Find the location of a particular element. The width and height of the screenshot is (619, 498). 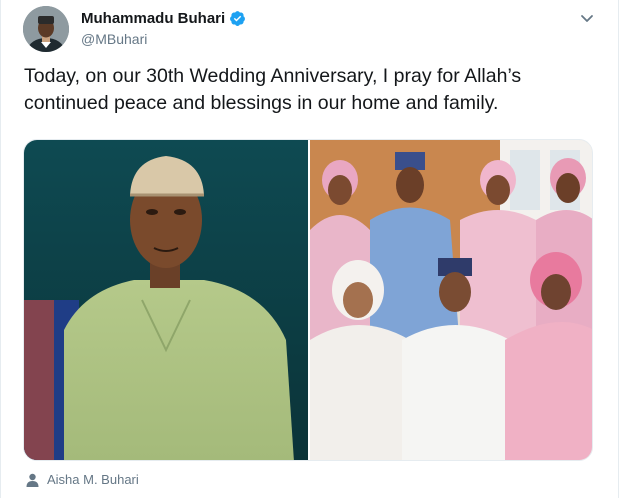

verified-badge-icon is located at coordinates (238, 18).